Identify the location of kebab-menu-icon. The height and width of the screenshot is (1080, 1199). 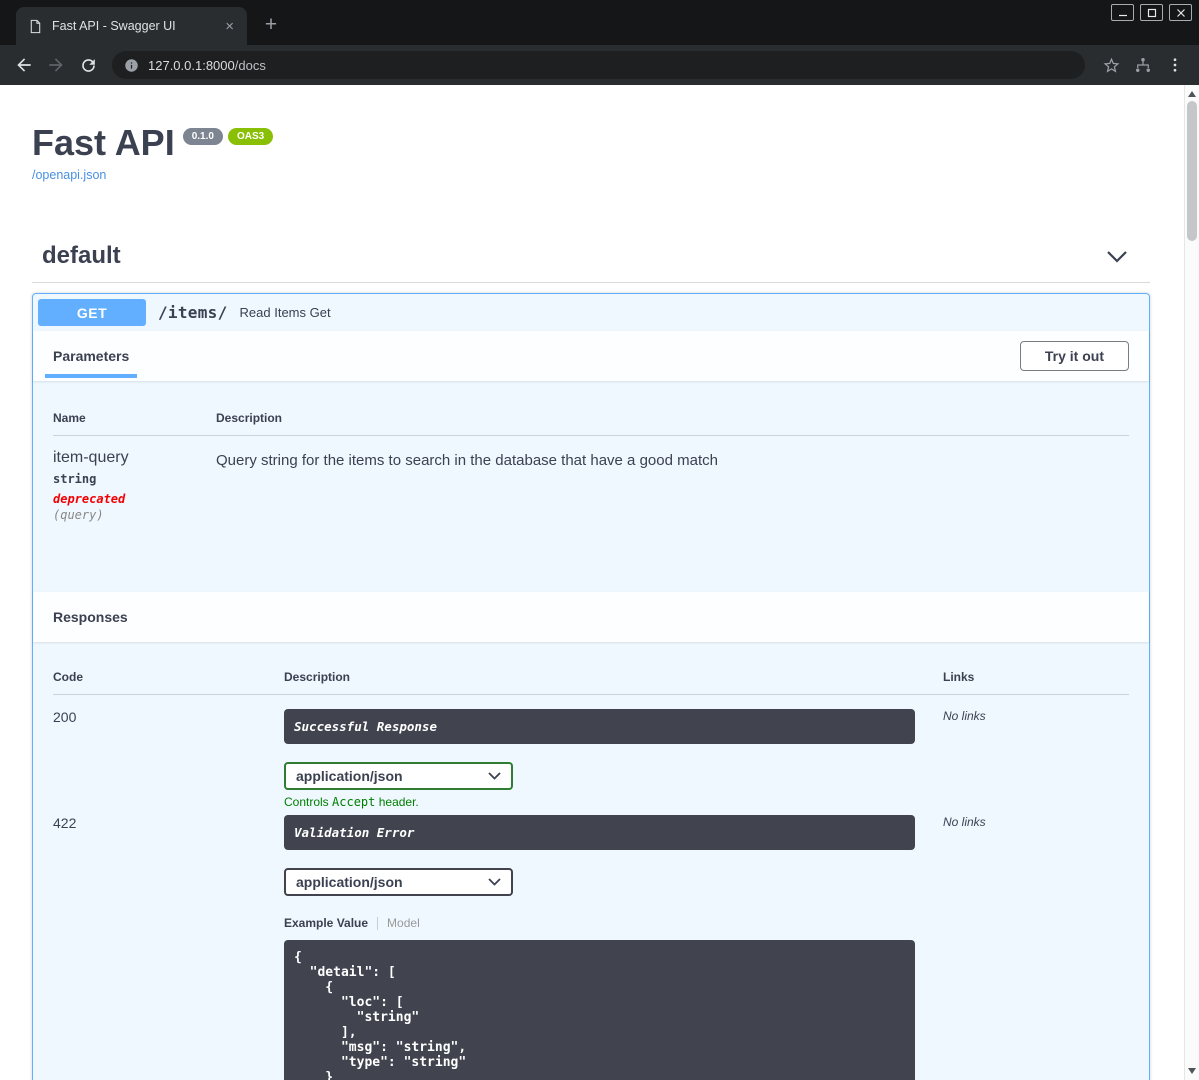
(1175, 65).